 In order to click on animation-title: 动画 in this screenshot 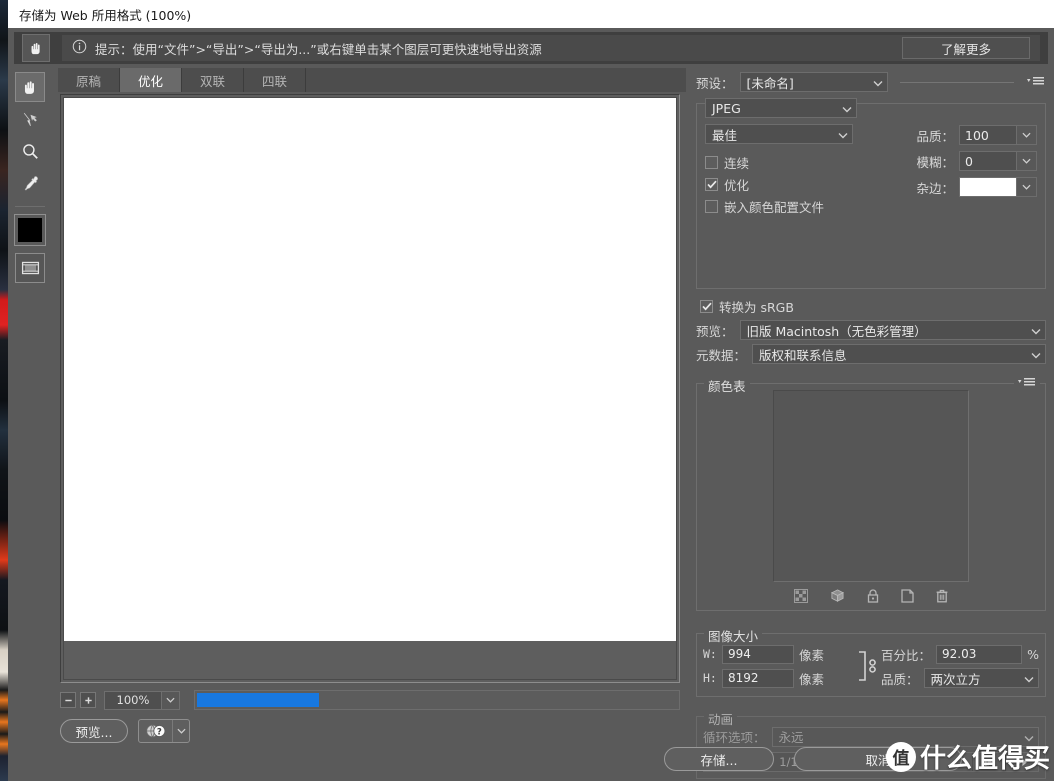, I will do `click(721, 718)`.